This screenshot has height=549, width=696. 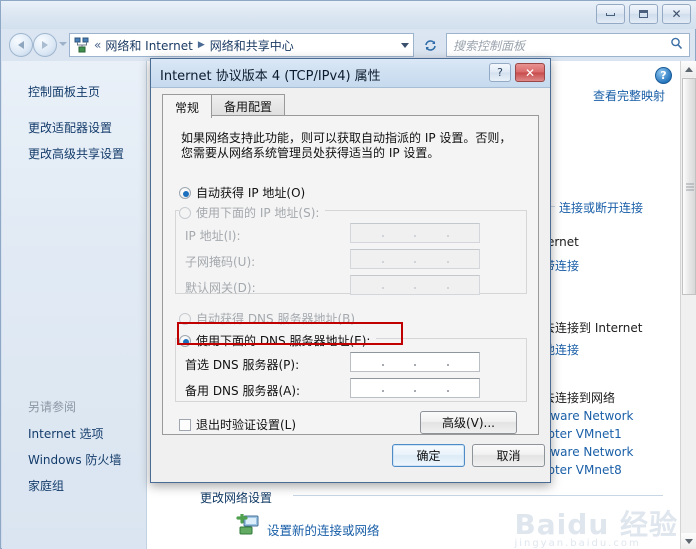 I want to click on radio-indicator-ip-manual, so click(x=185, y=212).